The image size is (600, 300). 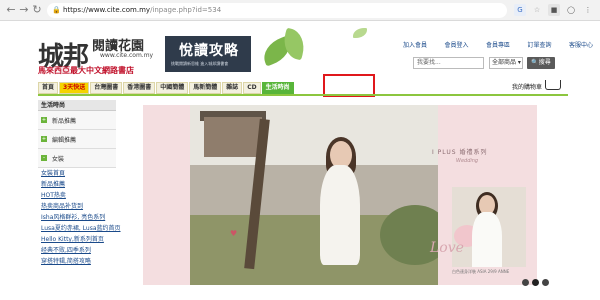 I want to click on tab-my-simplified: 馬新簡體, so click(x=205, y=88).